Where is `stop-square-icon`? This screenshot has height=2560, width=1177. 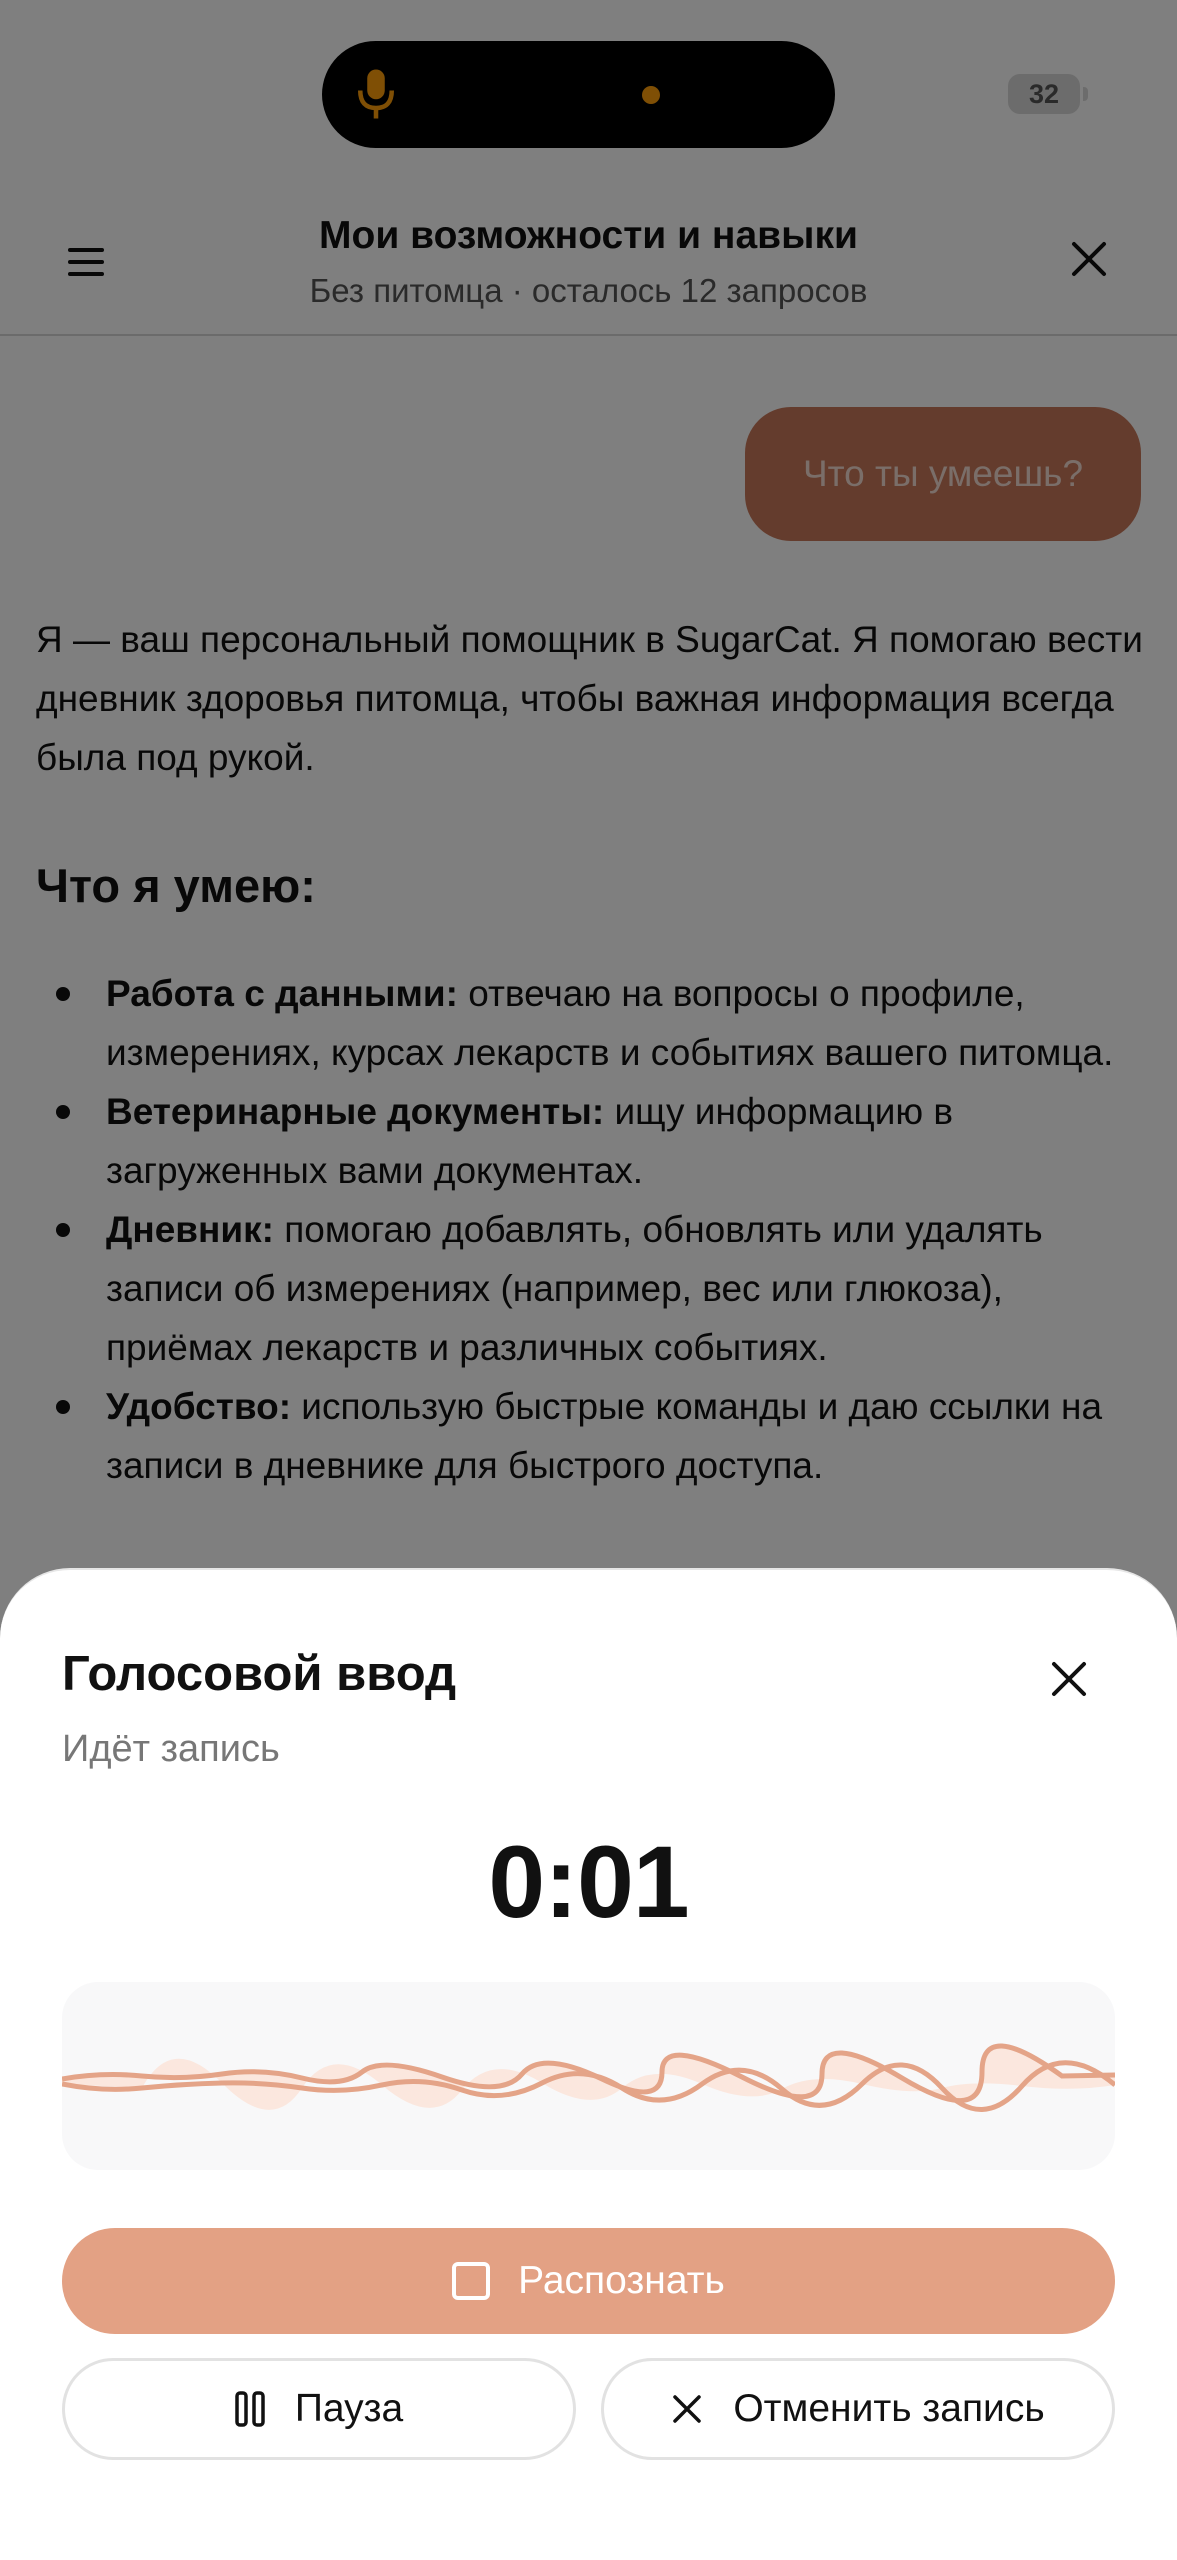
stop-square-icon is located at coordinates (471, 2281).